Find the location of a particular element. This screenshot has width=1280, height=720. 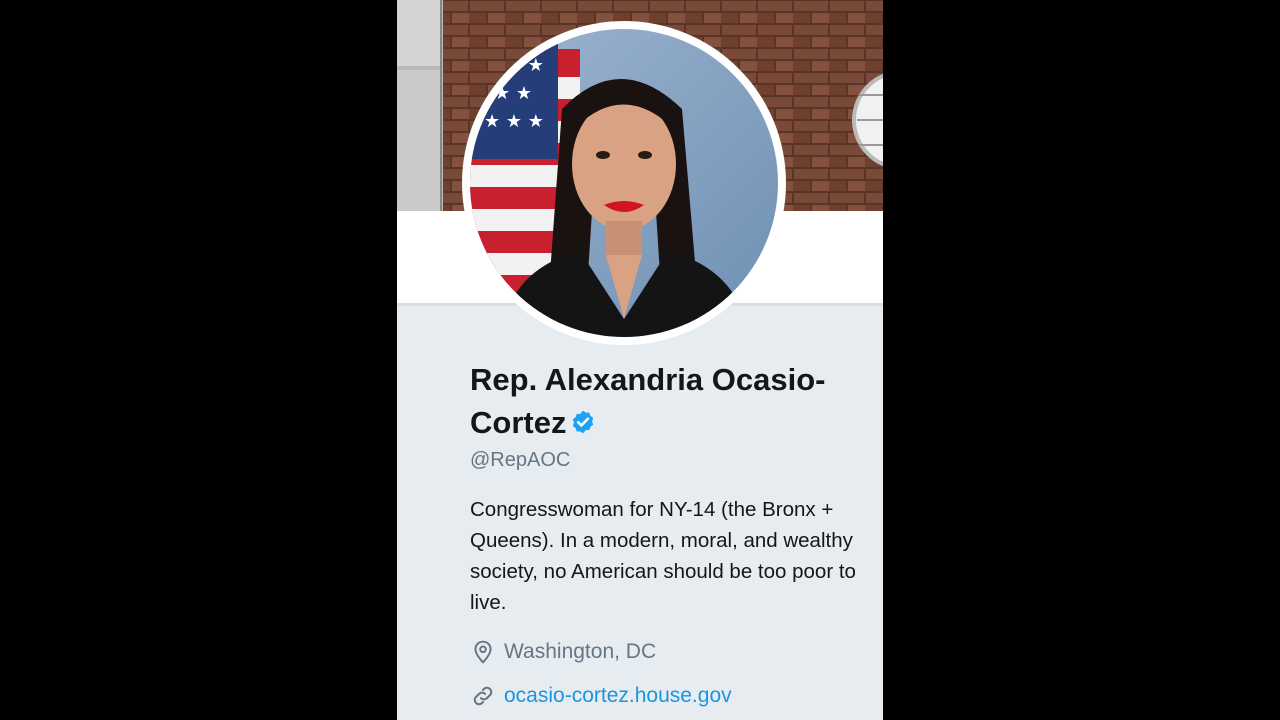

avatar-photo: ★ ★ ★ ★ ★ ★ ★ ★ is located at coordinates (624, 183).